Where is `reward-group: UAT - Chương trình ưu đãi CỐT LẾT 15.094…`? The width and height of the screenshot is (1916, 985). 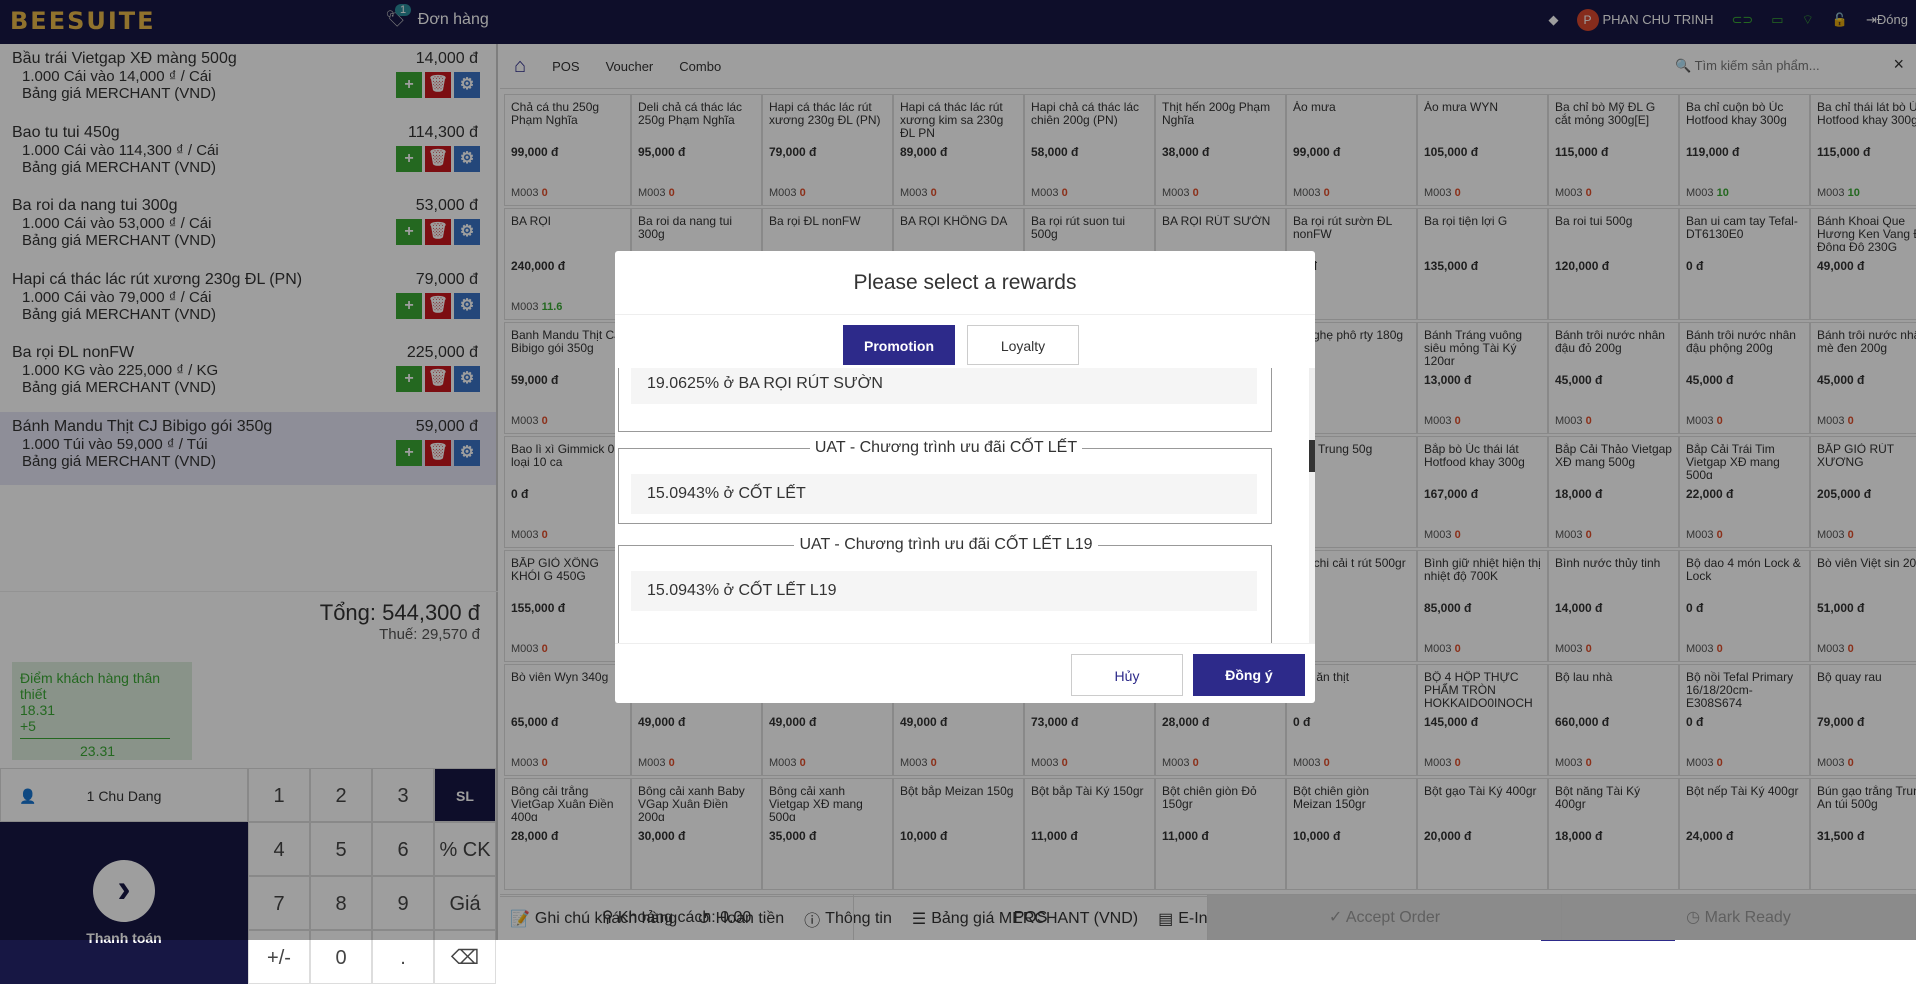 reward-group: UAT - Chương trình ưu đãi CỐT LẾT 15.094… is located at coordinates (945, 481).